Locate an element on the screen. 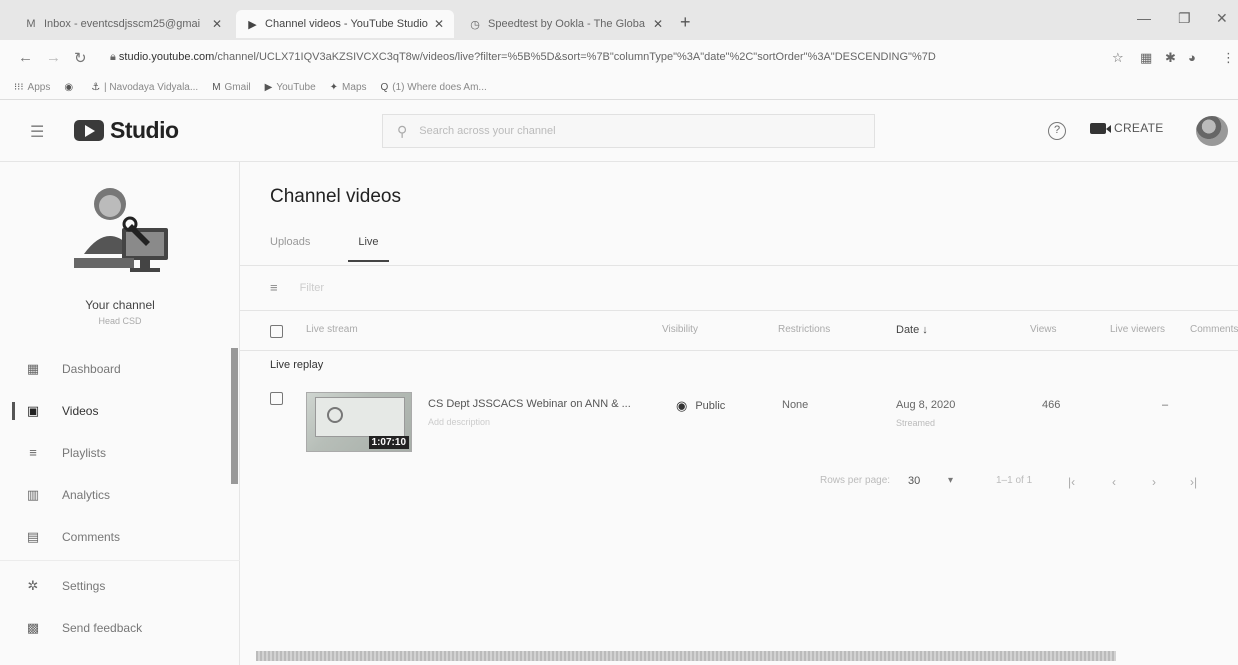  new-tab-button: + is located at coordinates (685, 22).